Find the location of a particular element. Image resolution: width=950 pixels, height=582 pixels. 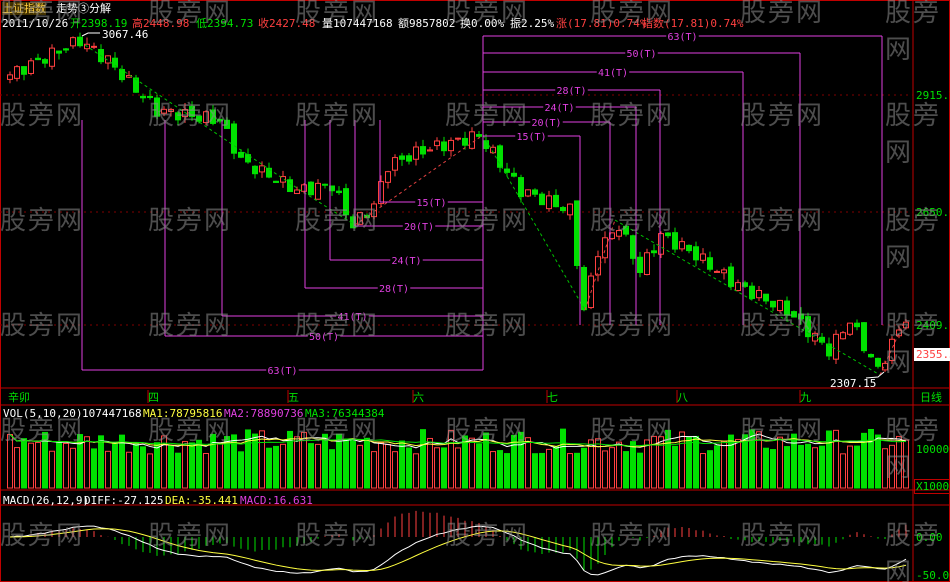

peak-label: 3067.46 is located at coordinates (125, 34).